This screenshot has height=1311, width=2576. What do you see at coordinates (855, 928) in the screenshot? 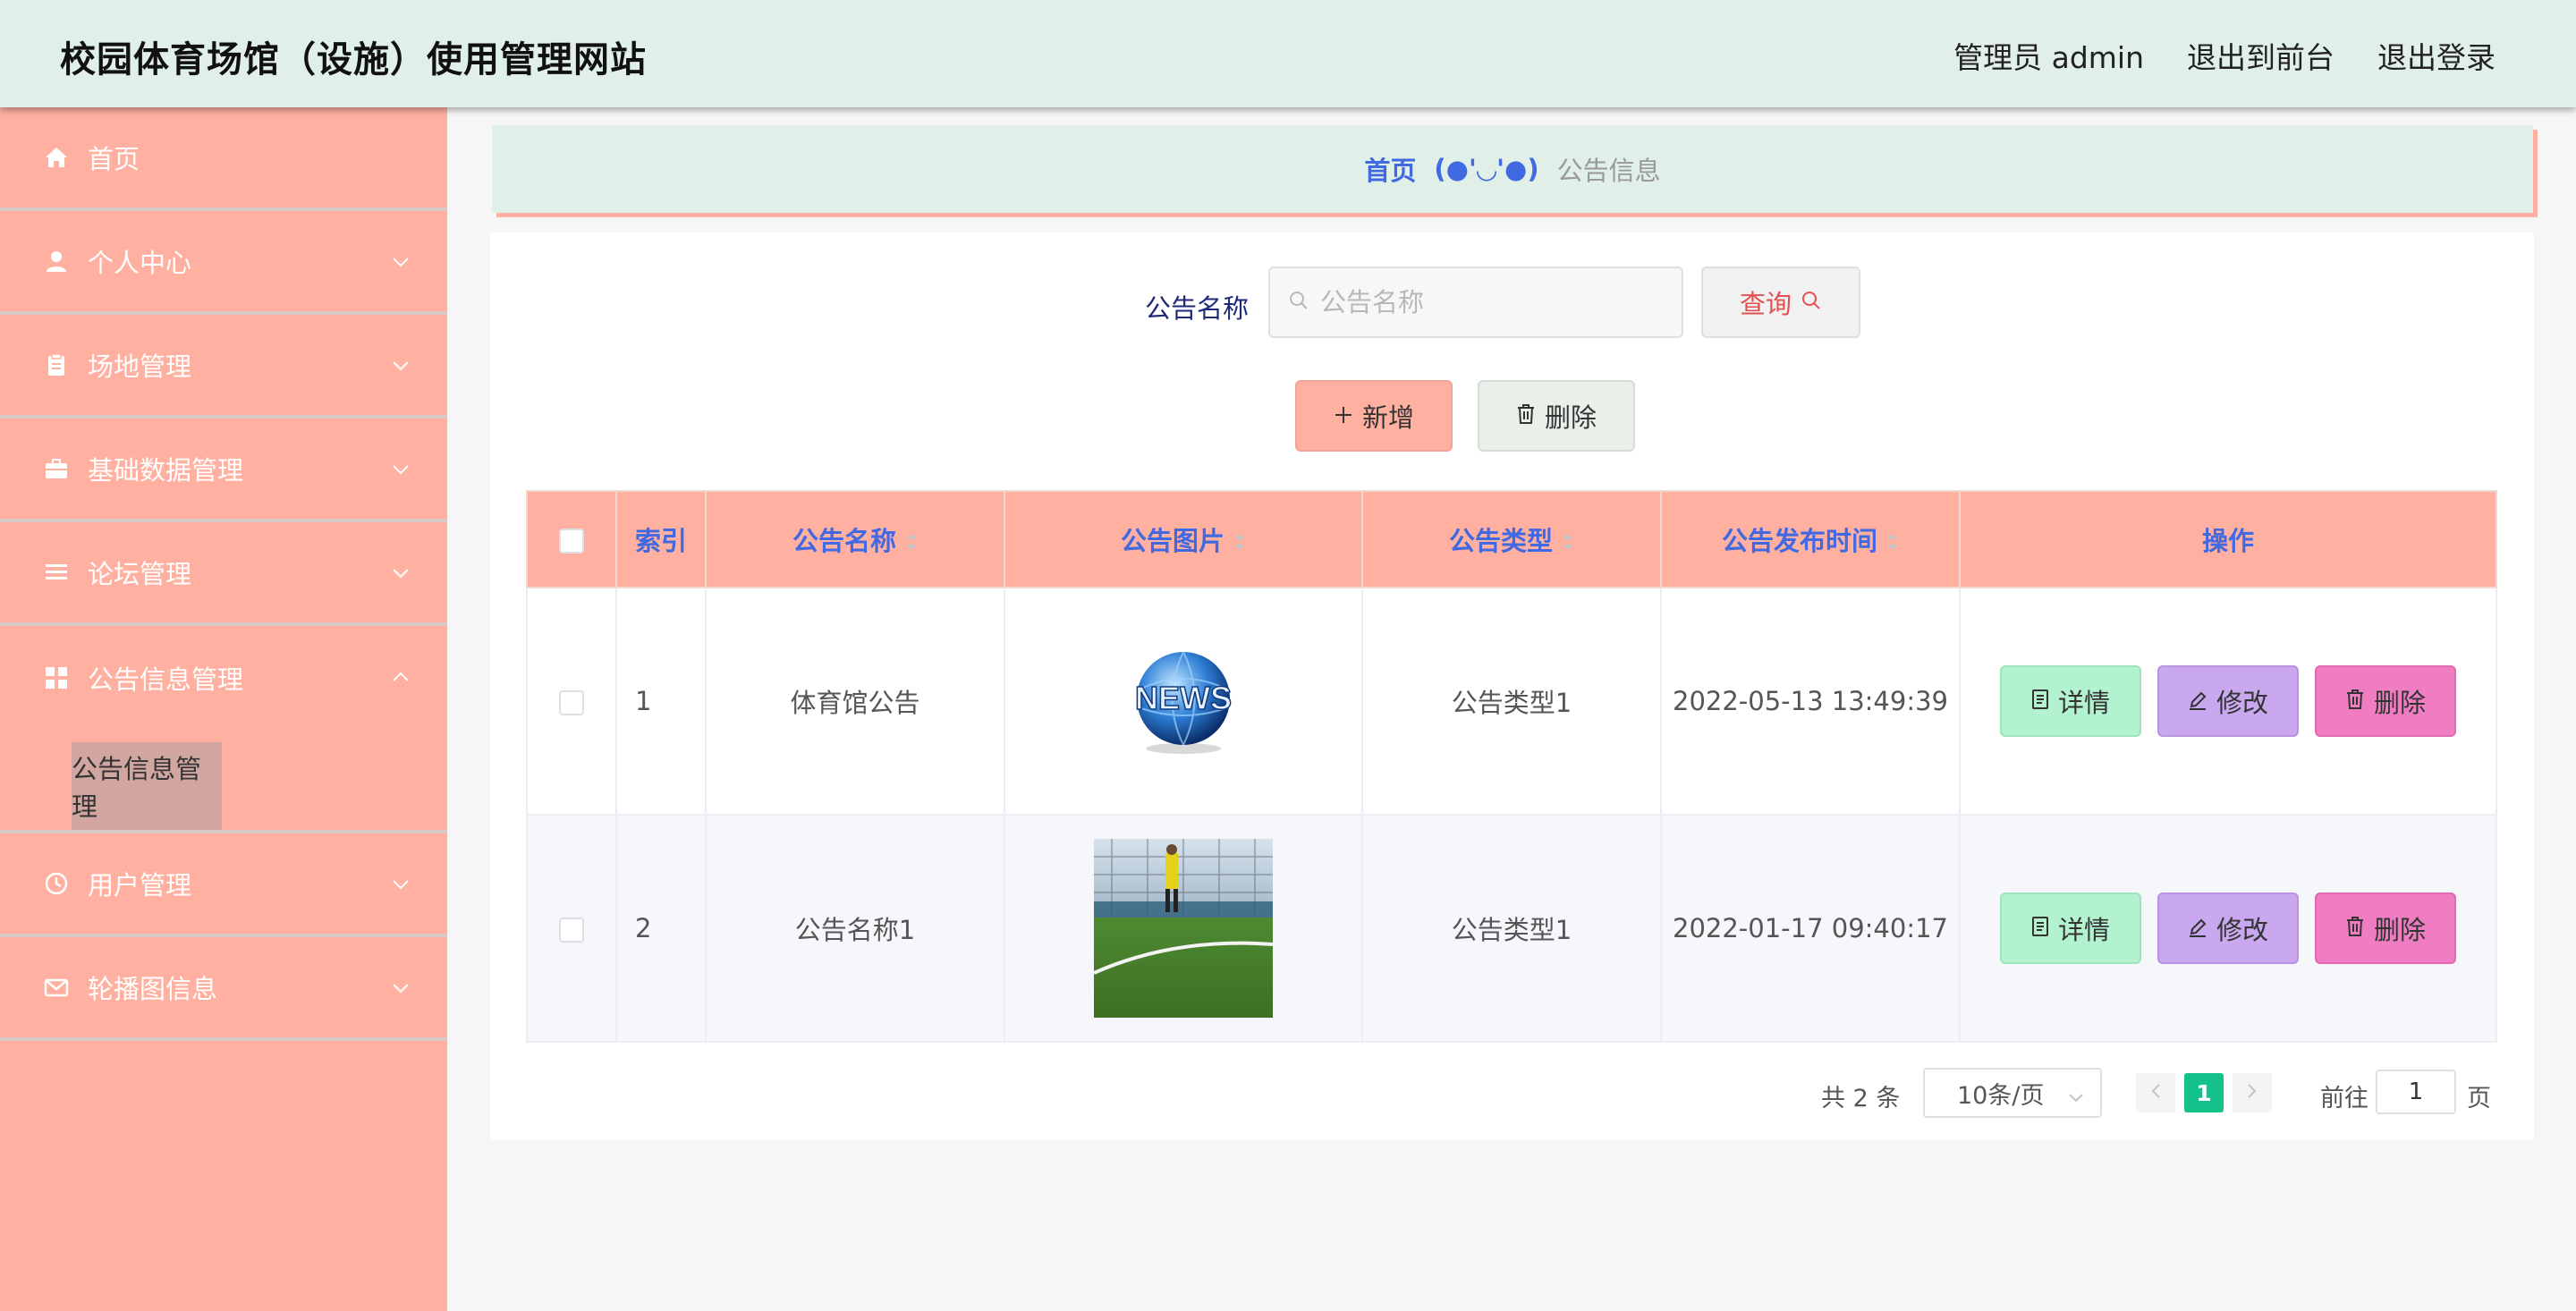
I see `row-name: 公告名称1` at bounding box center [855, 928].